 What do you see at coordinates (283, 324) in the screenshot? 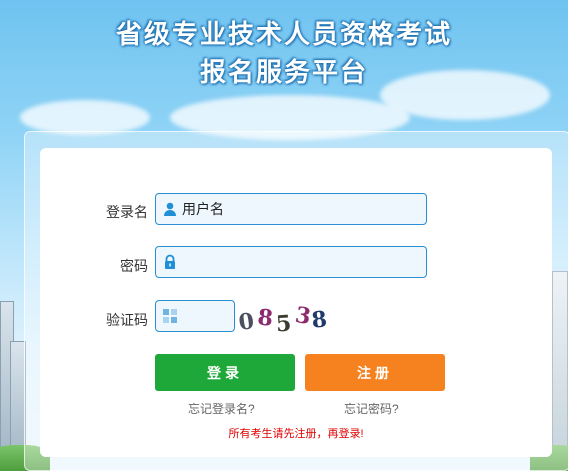
I see `captcha-char: 5` at bounding box center [283, 324].